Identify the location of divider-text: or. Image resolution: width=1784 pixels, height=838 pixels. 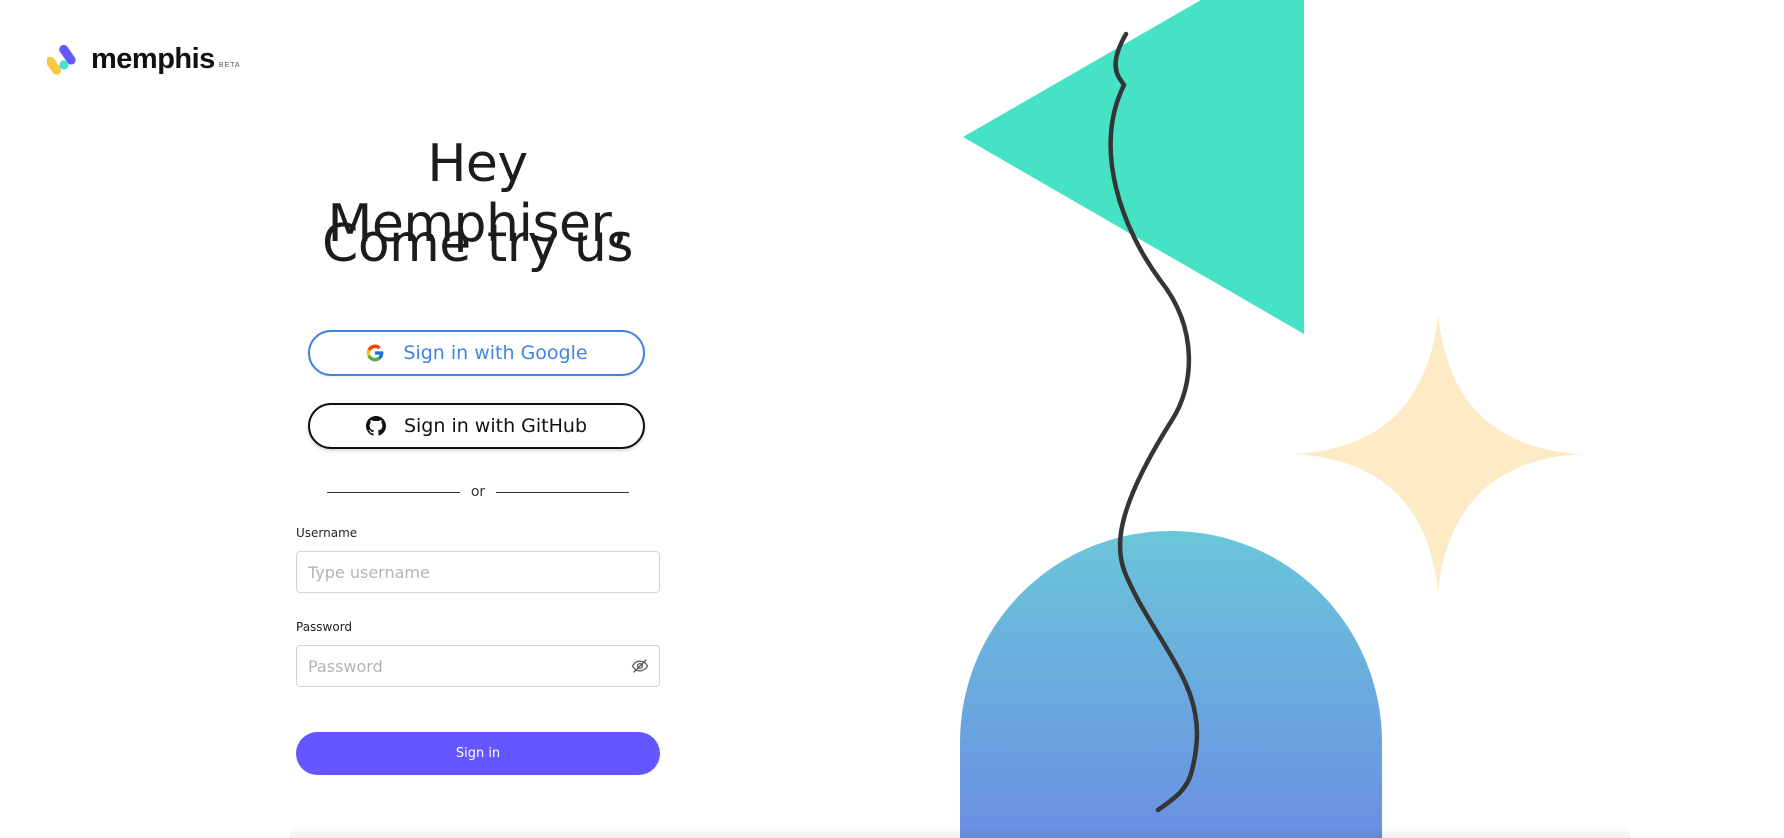
(478, 492).